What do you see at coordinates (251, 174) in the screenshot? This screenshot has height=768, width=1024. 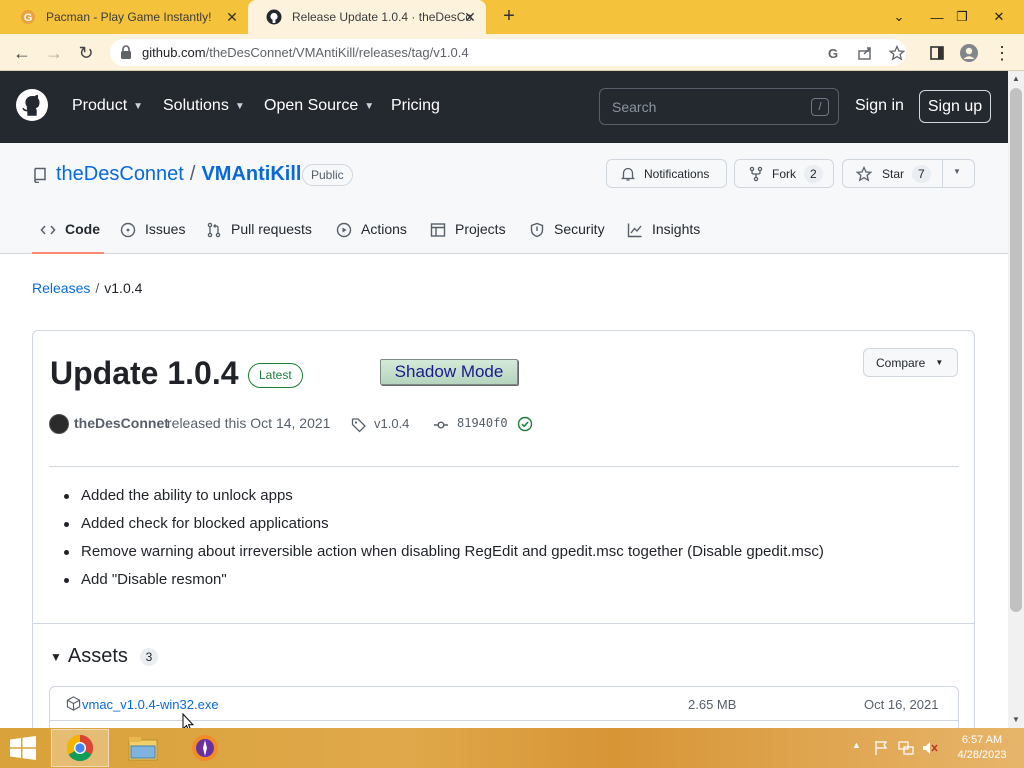 I see `repo-name-link: VMAntiKill` at bounding box center [251, 174].